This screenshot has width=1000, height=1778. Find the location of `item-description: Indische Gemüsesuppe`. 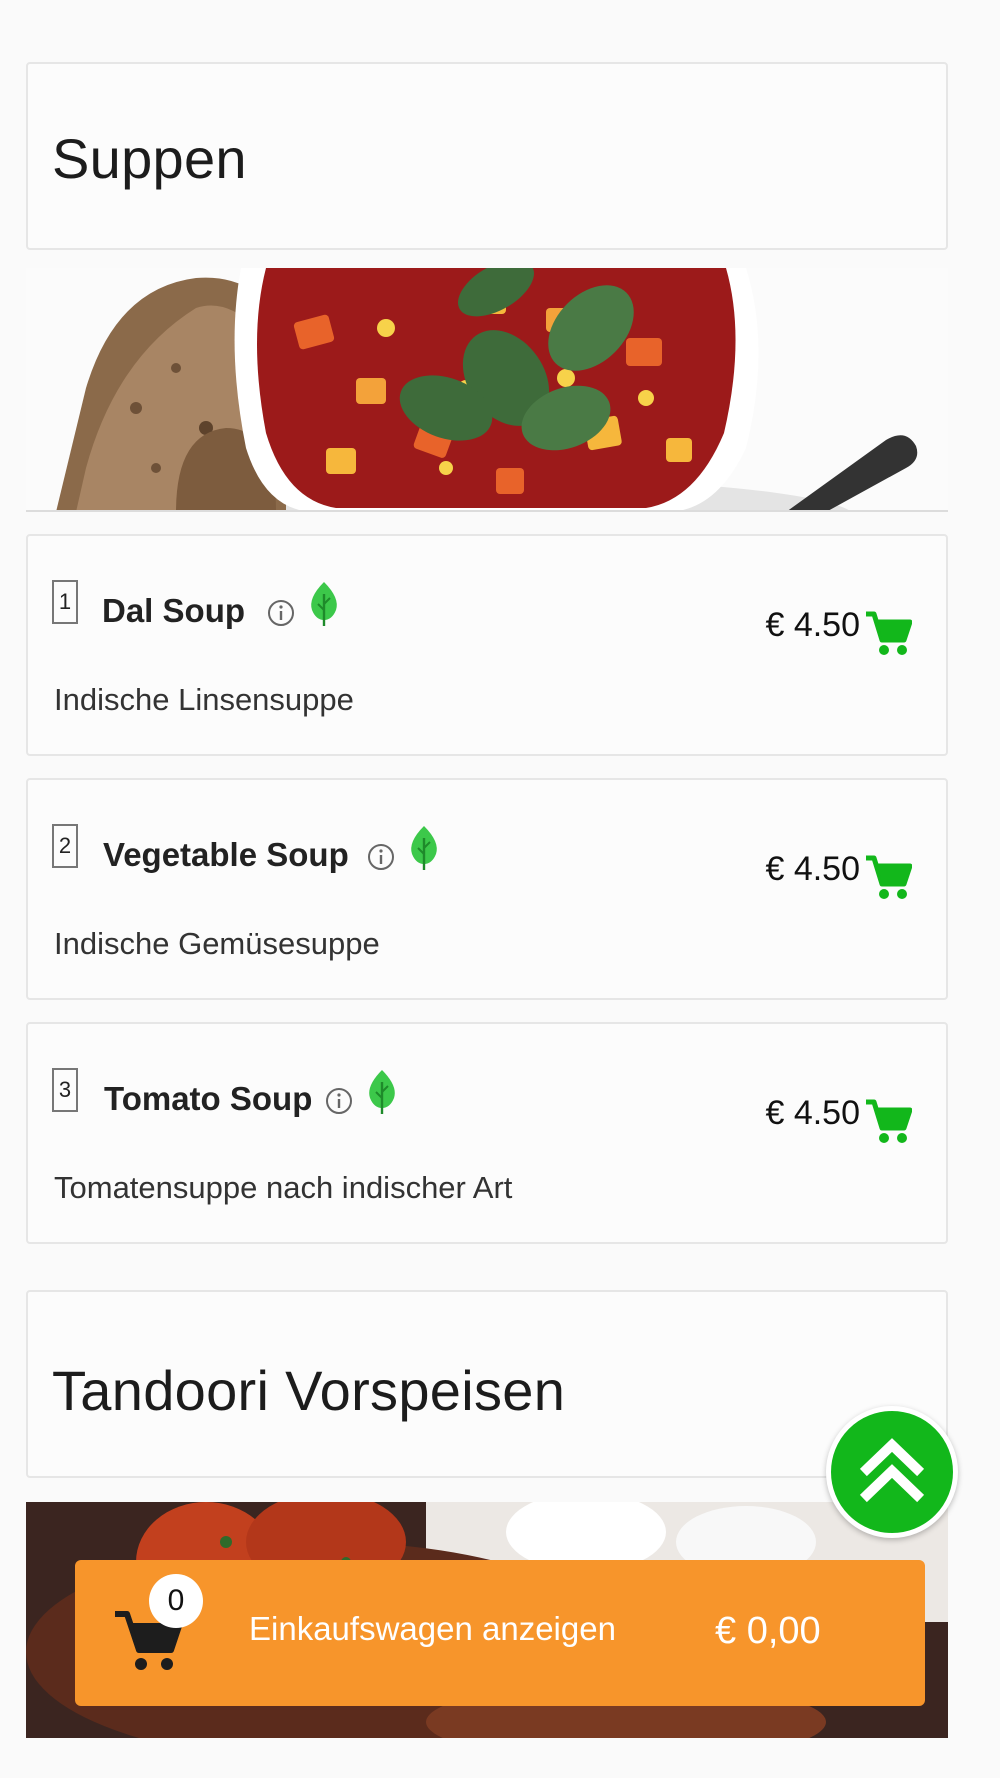

item-description: Indische Gemüsesuppe is located at coordinates (217, 943).